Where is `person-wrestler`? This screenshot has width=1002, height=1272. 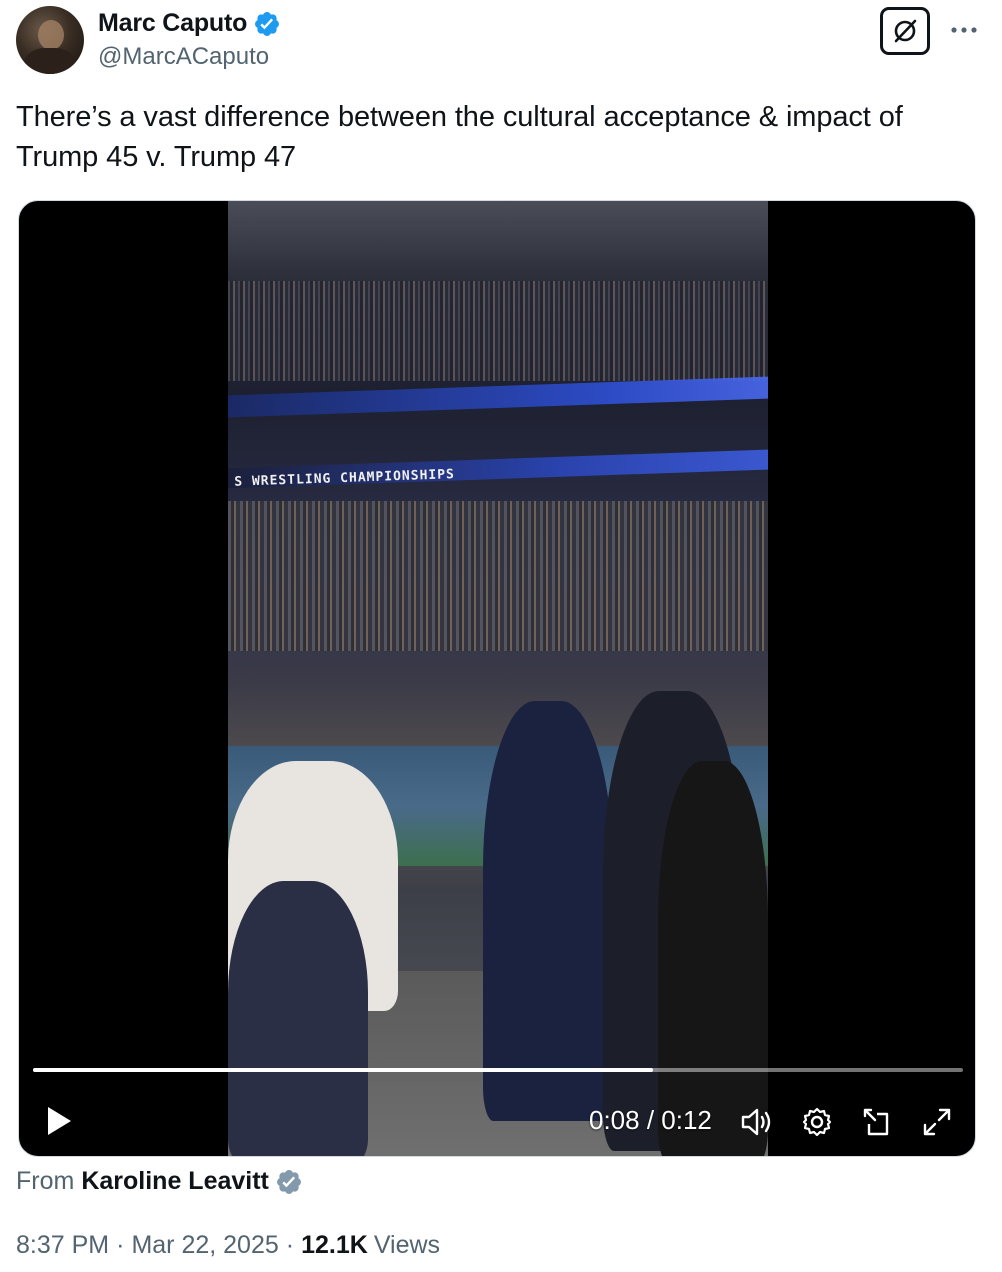
person-wrestler is located at coordinates (548, 911).